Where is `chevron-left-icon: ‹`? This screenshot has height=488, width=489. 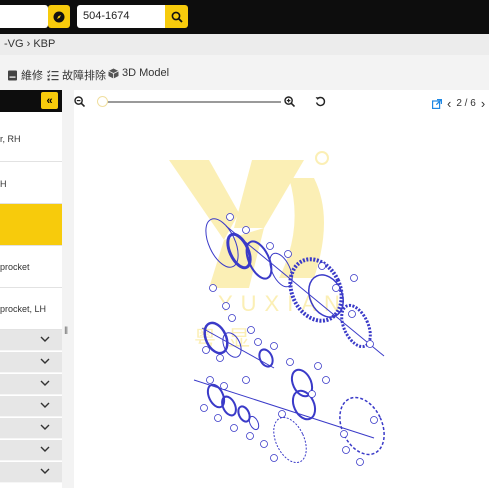 chevron-left-icon: ‹ is located at coordinates (449, 103).